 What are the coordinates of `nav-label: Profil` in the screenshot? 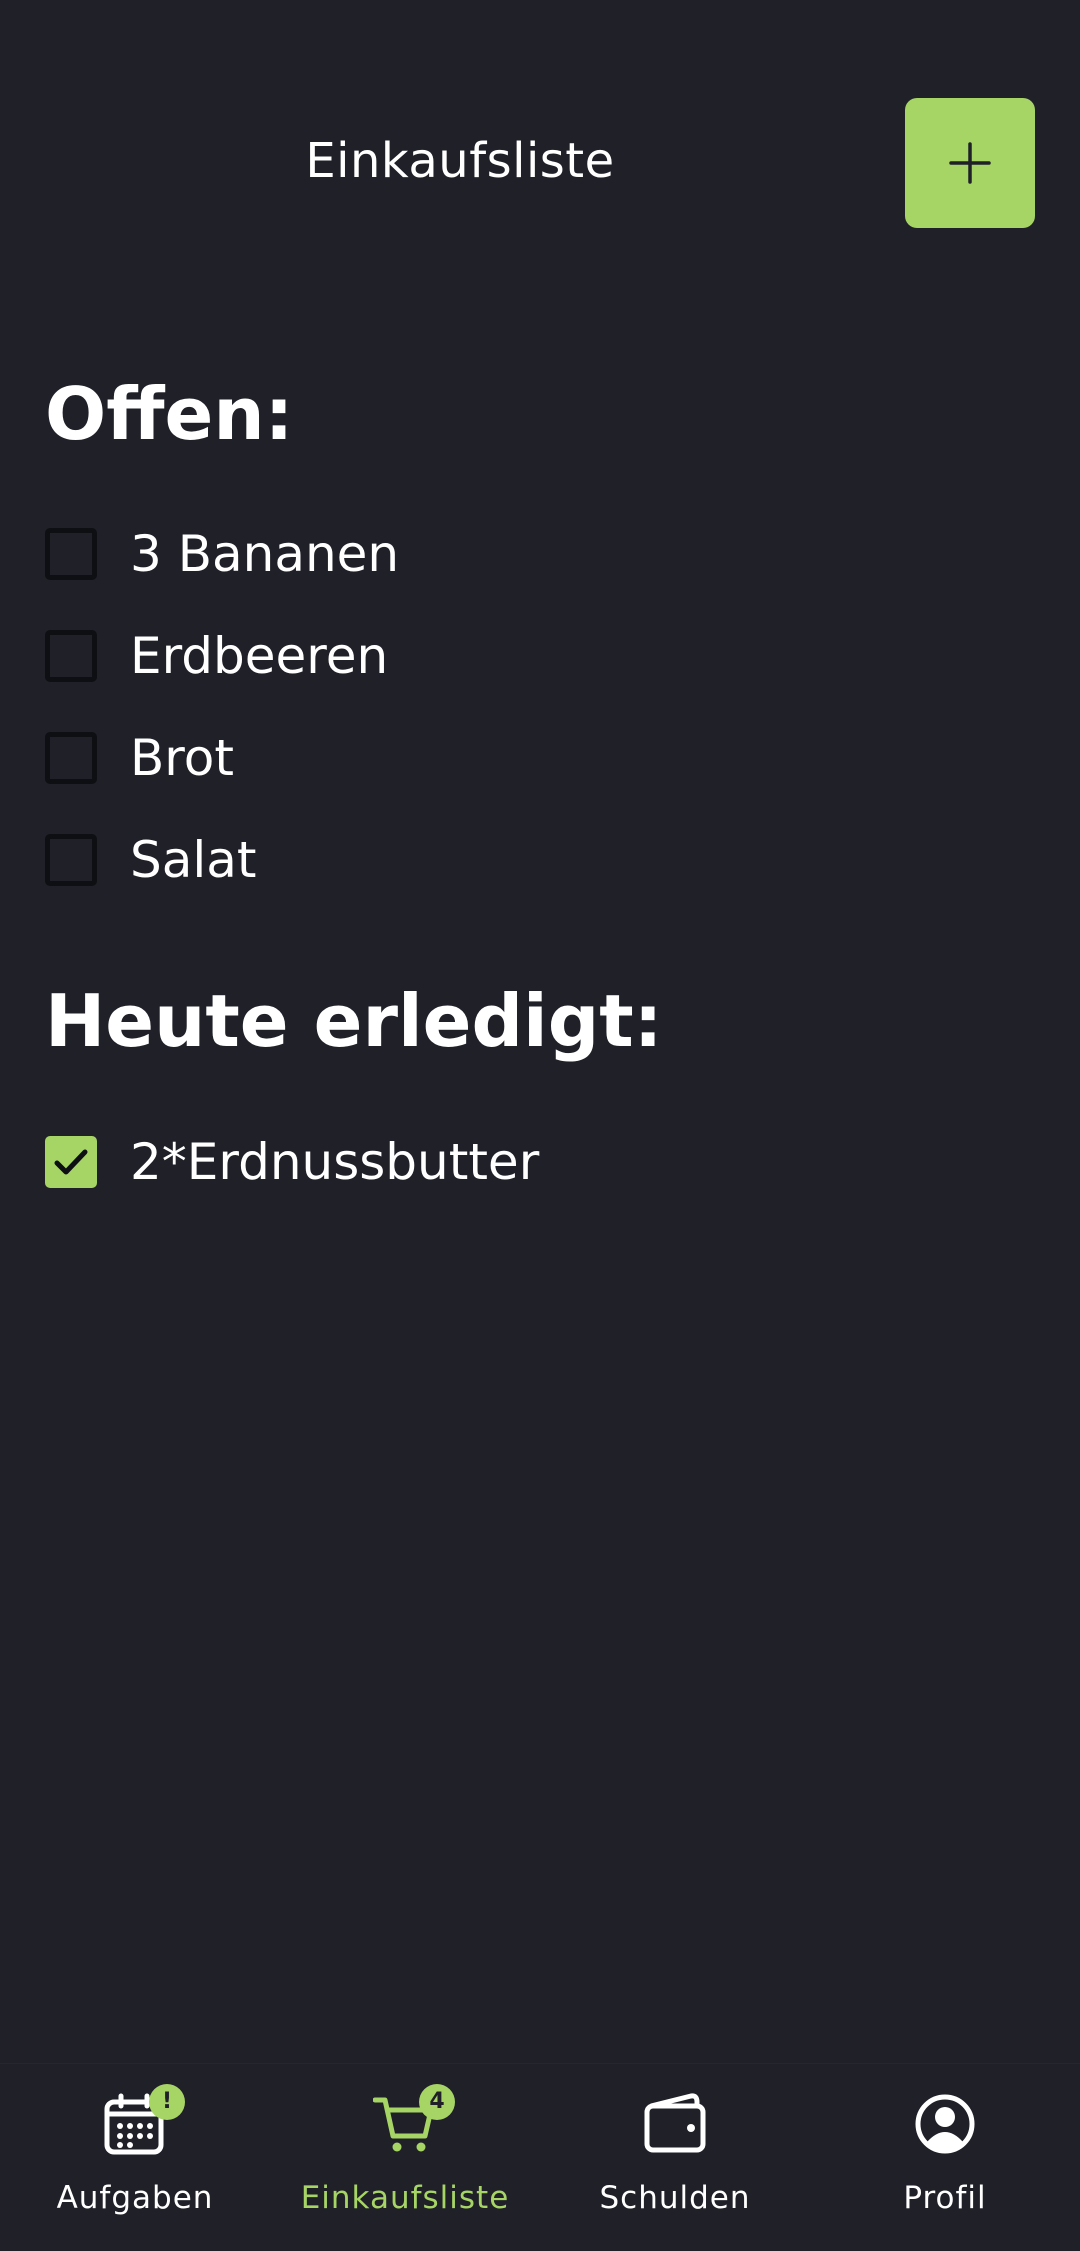 It's located at (945, 2198).